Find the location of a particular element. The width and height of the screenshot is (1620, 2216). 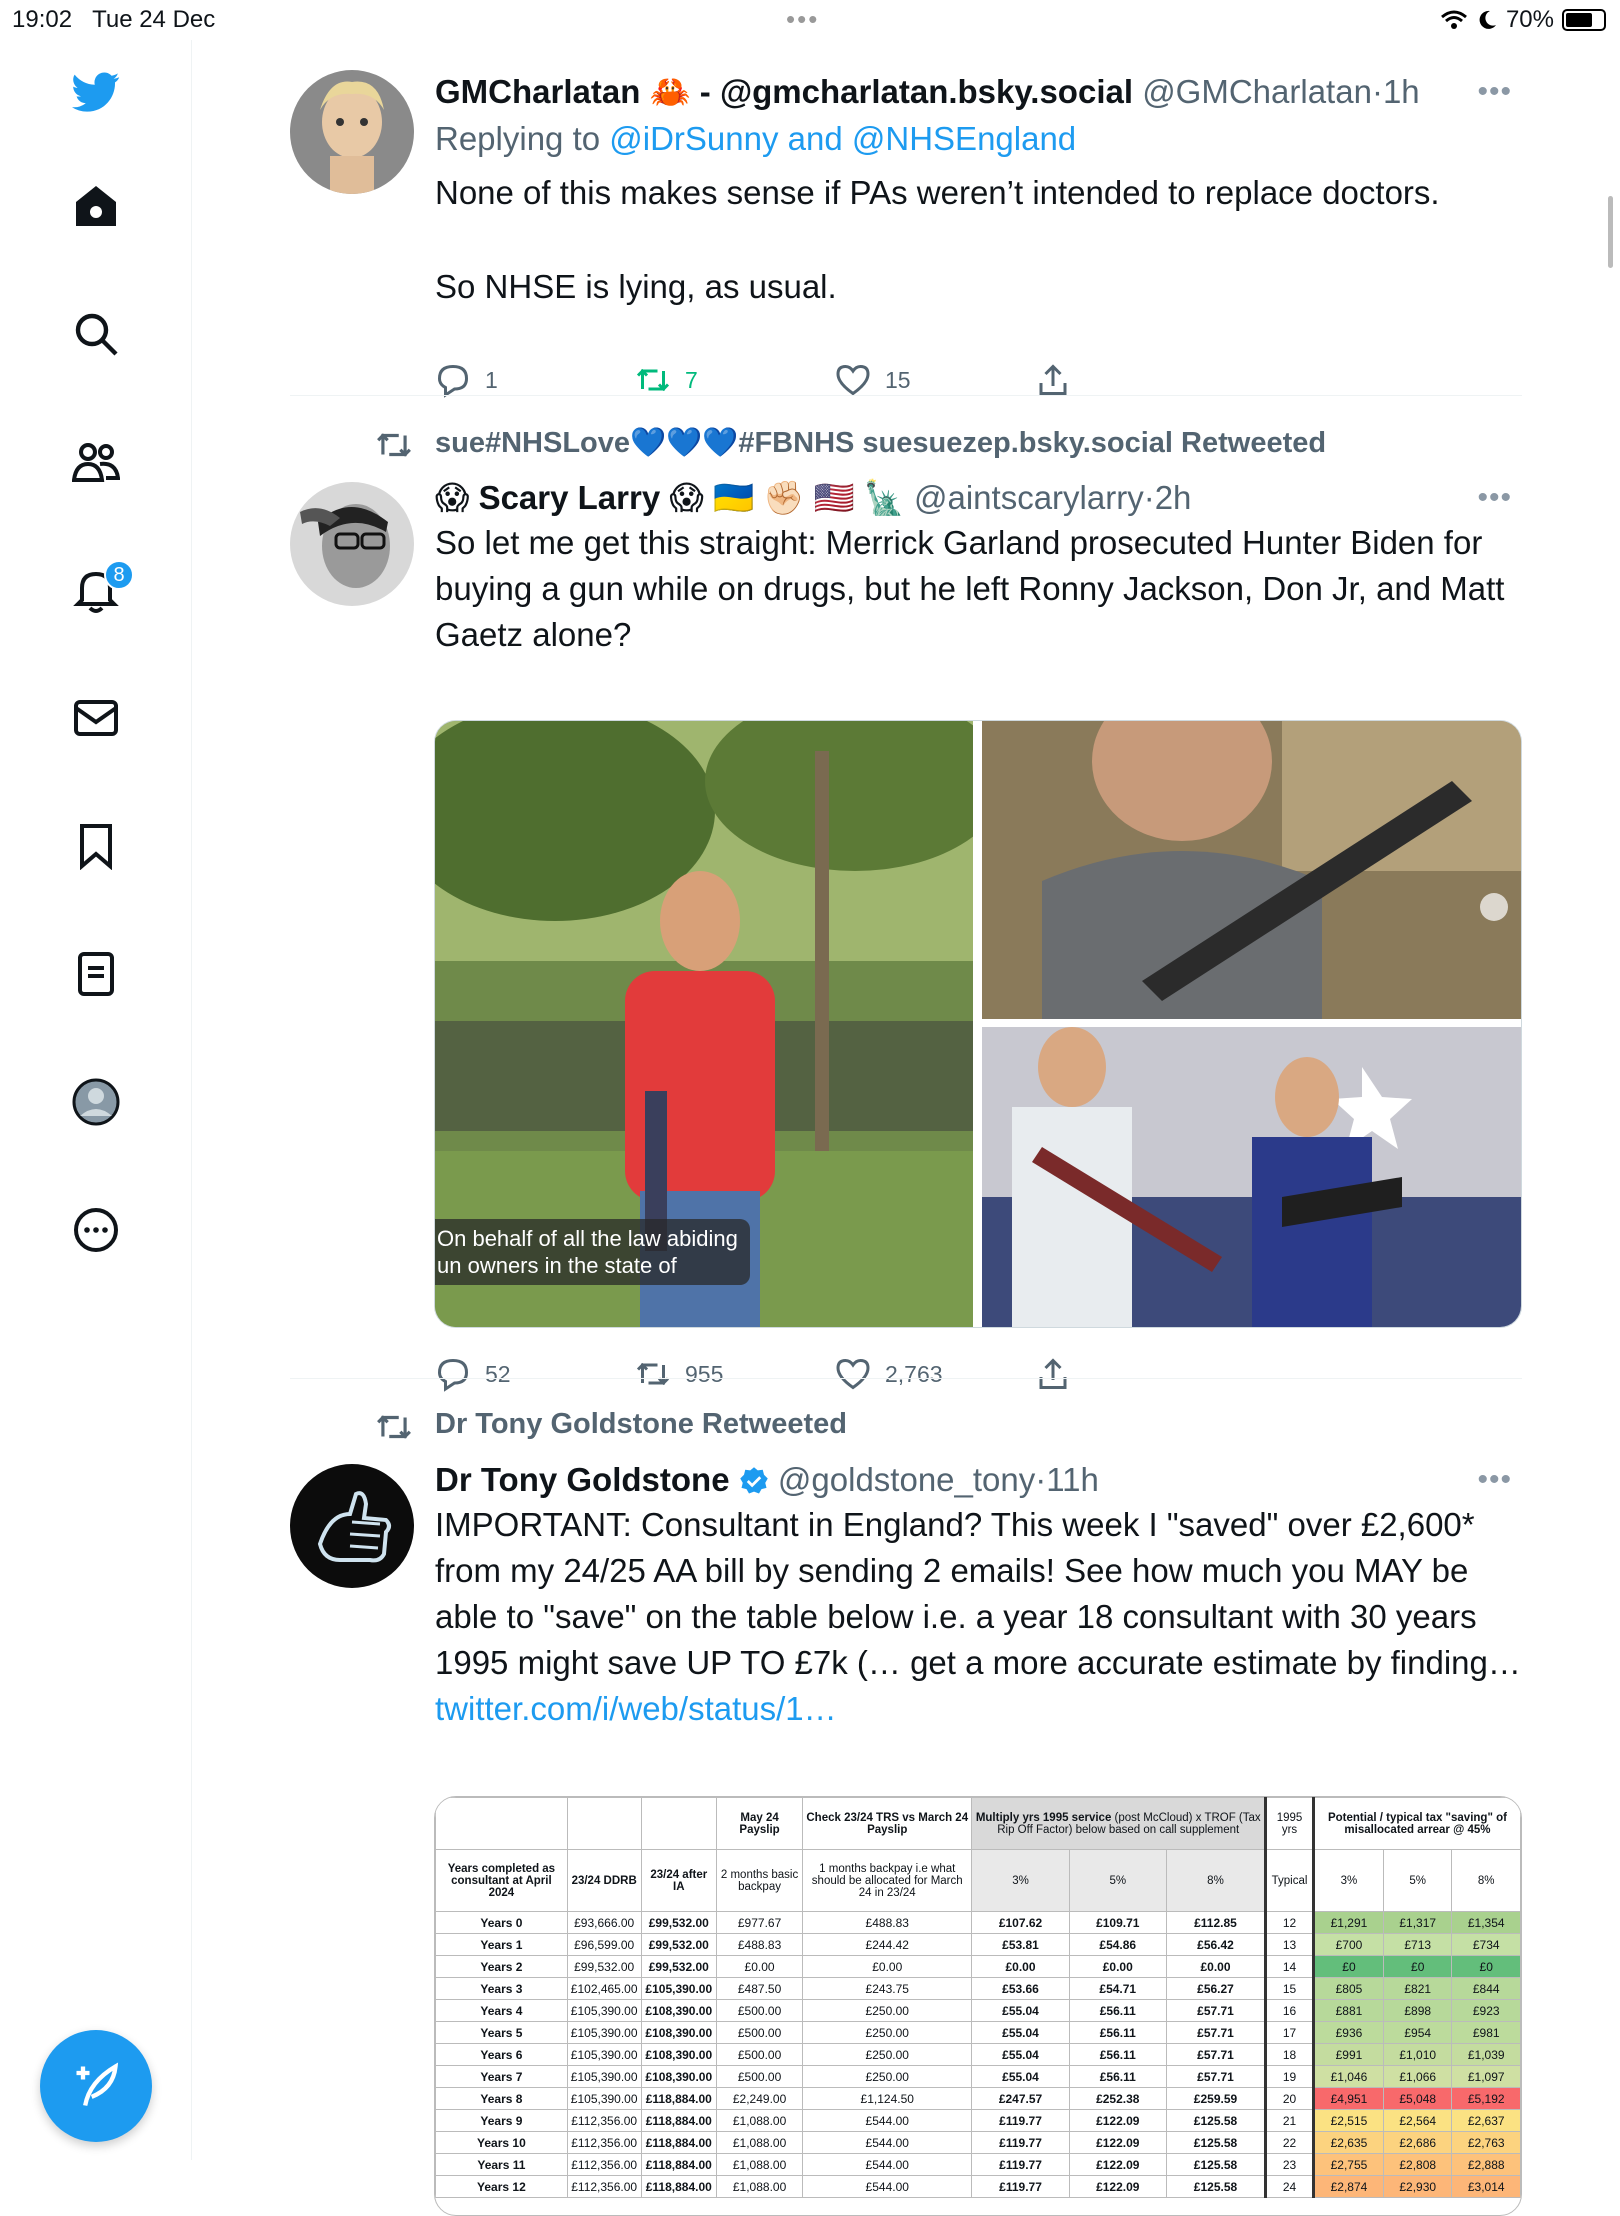

table-cell: £2,888 is located at coordinates (1486, 2164).